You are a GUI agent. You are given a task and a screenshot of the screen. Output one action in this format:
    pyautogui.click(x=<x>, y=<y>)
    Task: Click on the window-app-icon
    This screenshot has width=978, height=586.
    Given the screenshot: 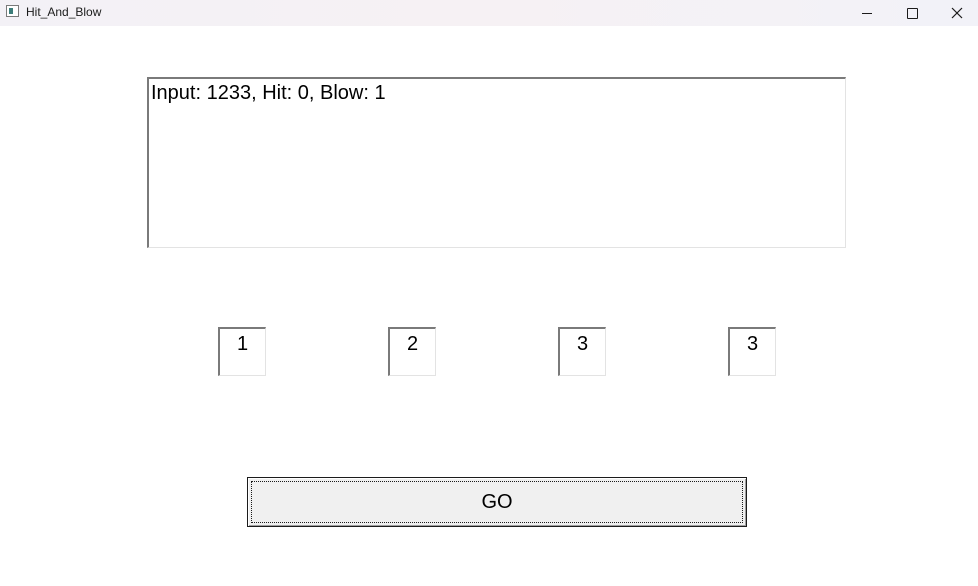 What is the action you would take?
    pyautogui.click(x=12, y=11)
    